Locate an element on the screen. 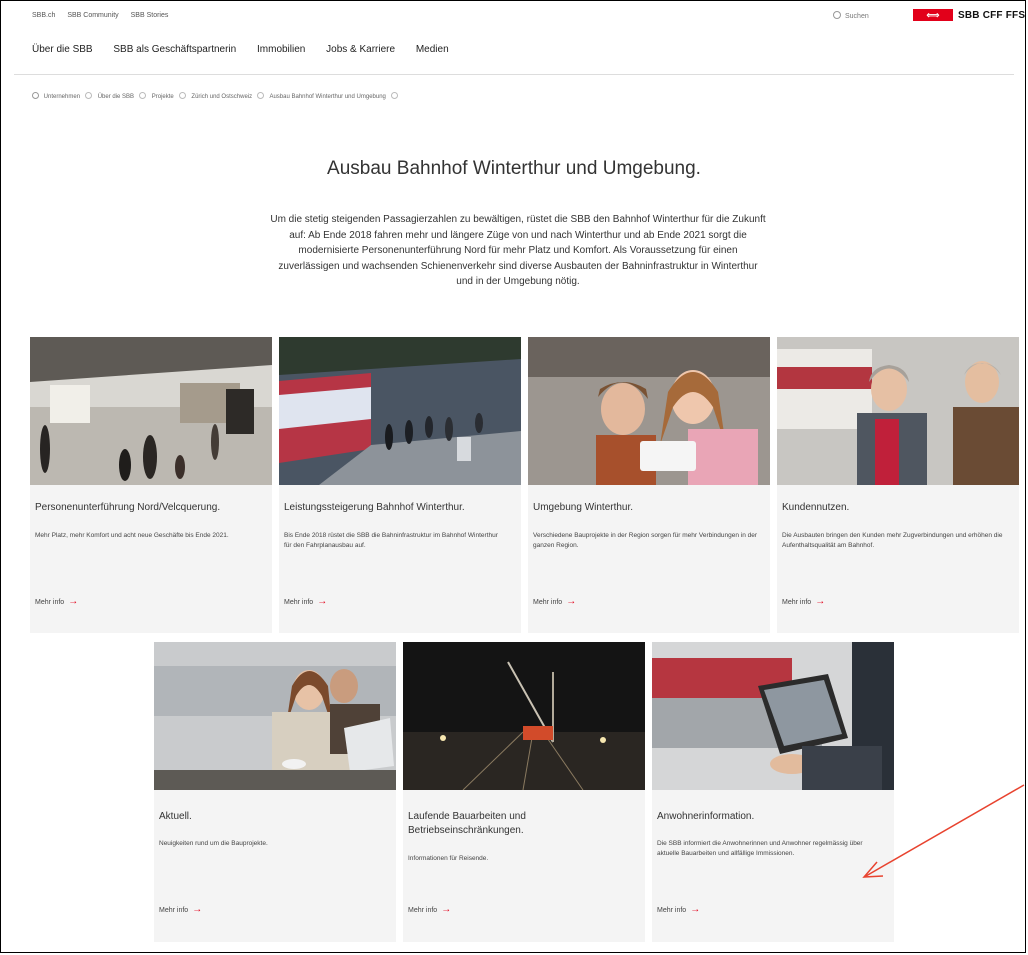 The height and width of the screenshot is (955, 1028). red-annotation-arrow is located at coordinates (943, 831).